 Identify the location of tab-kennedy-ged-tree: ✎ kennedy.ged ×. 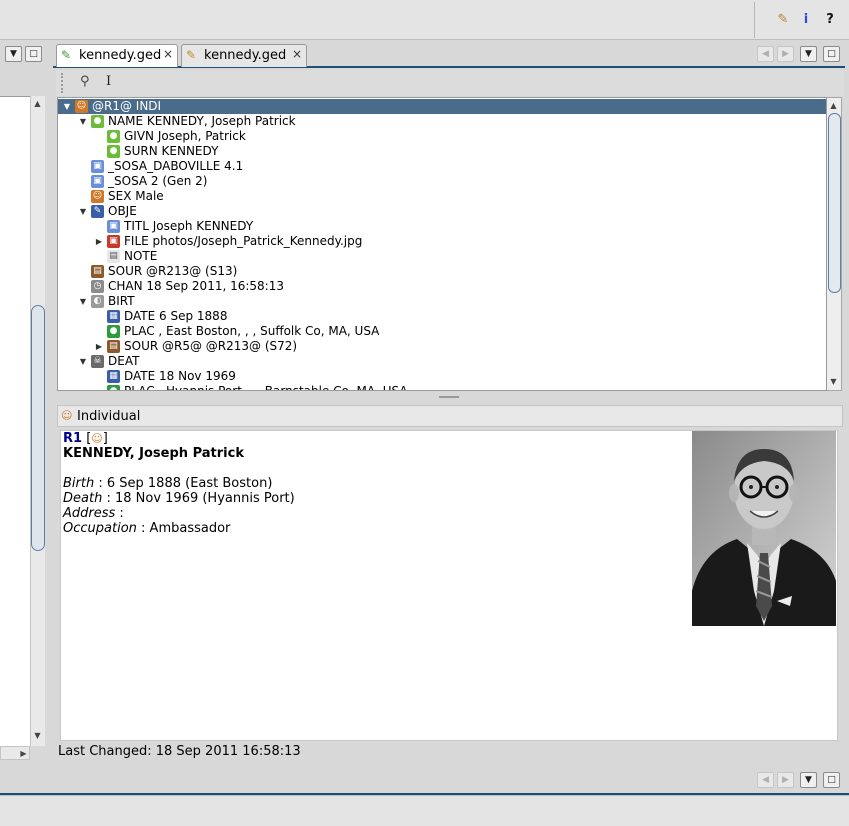
(244, 55).